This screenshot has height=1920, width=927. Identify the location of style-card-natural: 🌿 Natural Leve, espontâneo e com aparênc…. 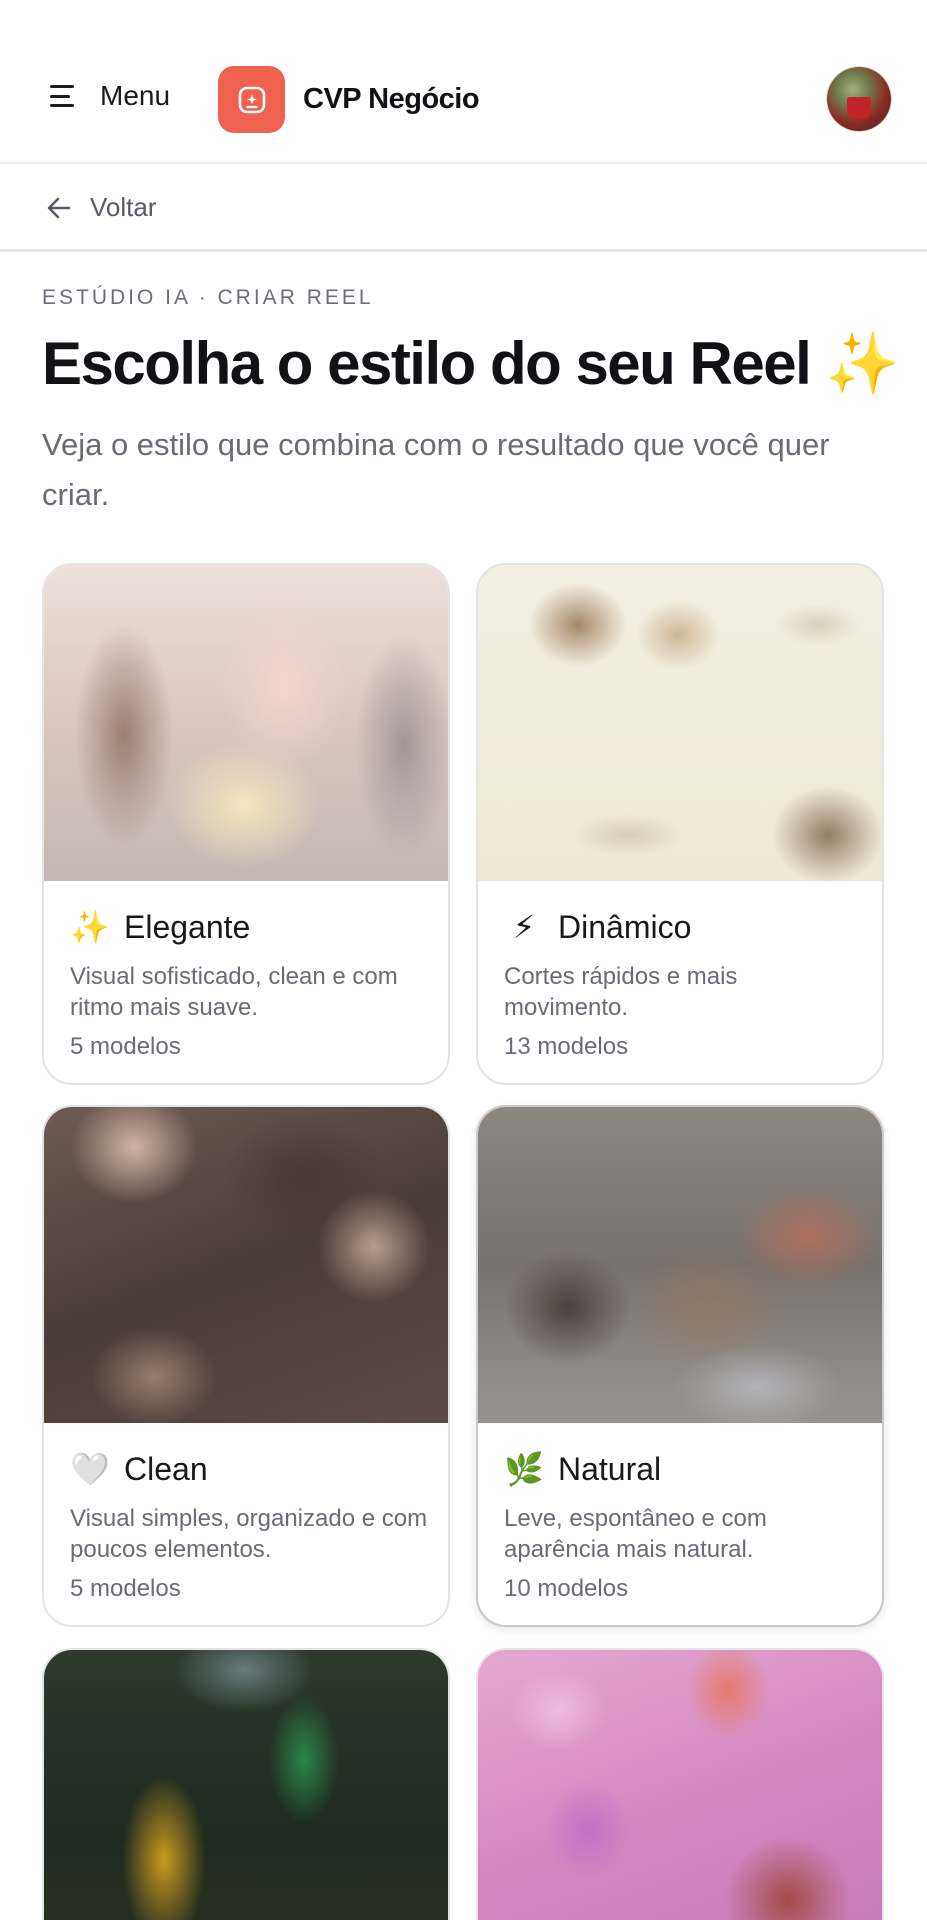
(680, 1366).